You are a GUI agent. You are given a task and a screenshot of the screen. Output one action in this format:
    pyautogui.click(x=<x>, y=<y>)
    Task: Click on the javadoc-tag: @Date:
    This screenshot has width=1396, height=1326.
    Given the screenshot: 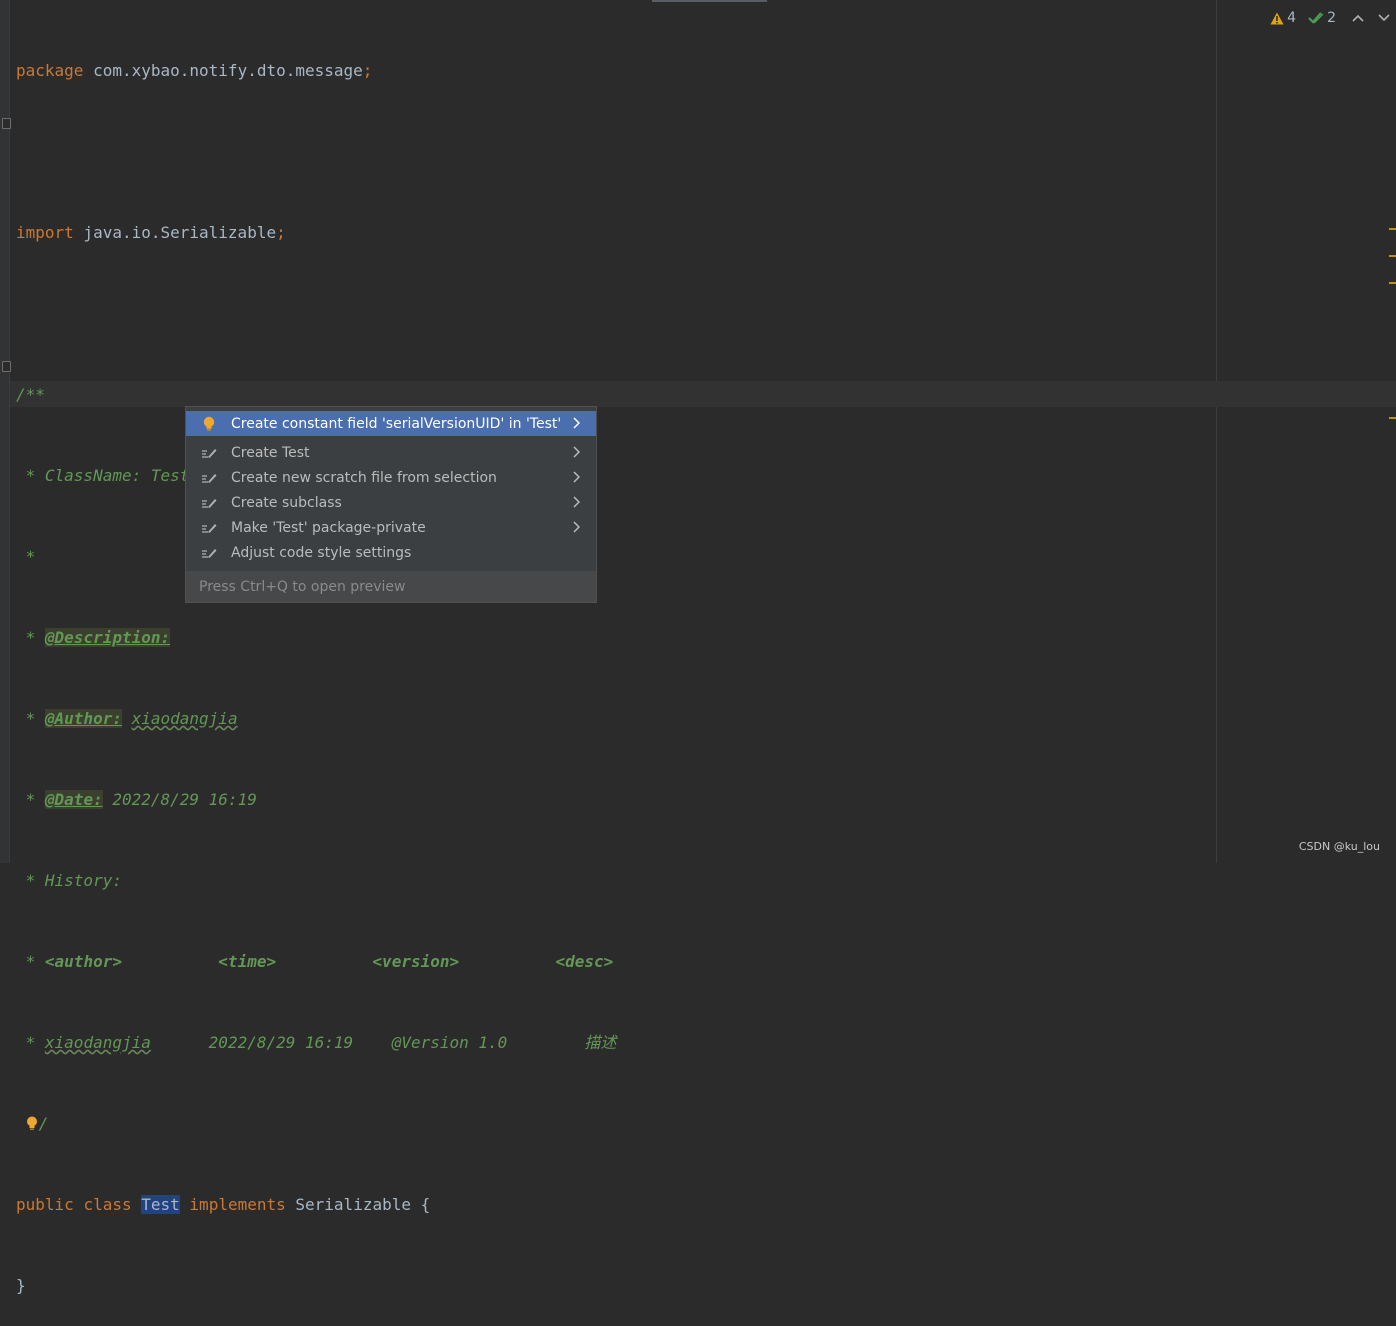 What is the action you would take?
    pyautogui.click(x=73, y=799)
    